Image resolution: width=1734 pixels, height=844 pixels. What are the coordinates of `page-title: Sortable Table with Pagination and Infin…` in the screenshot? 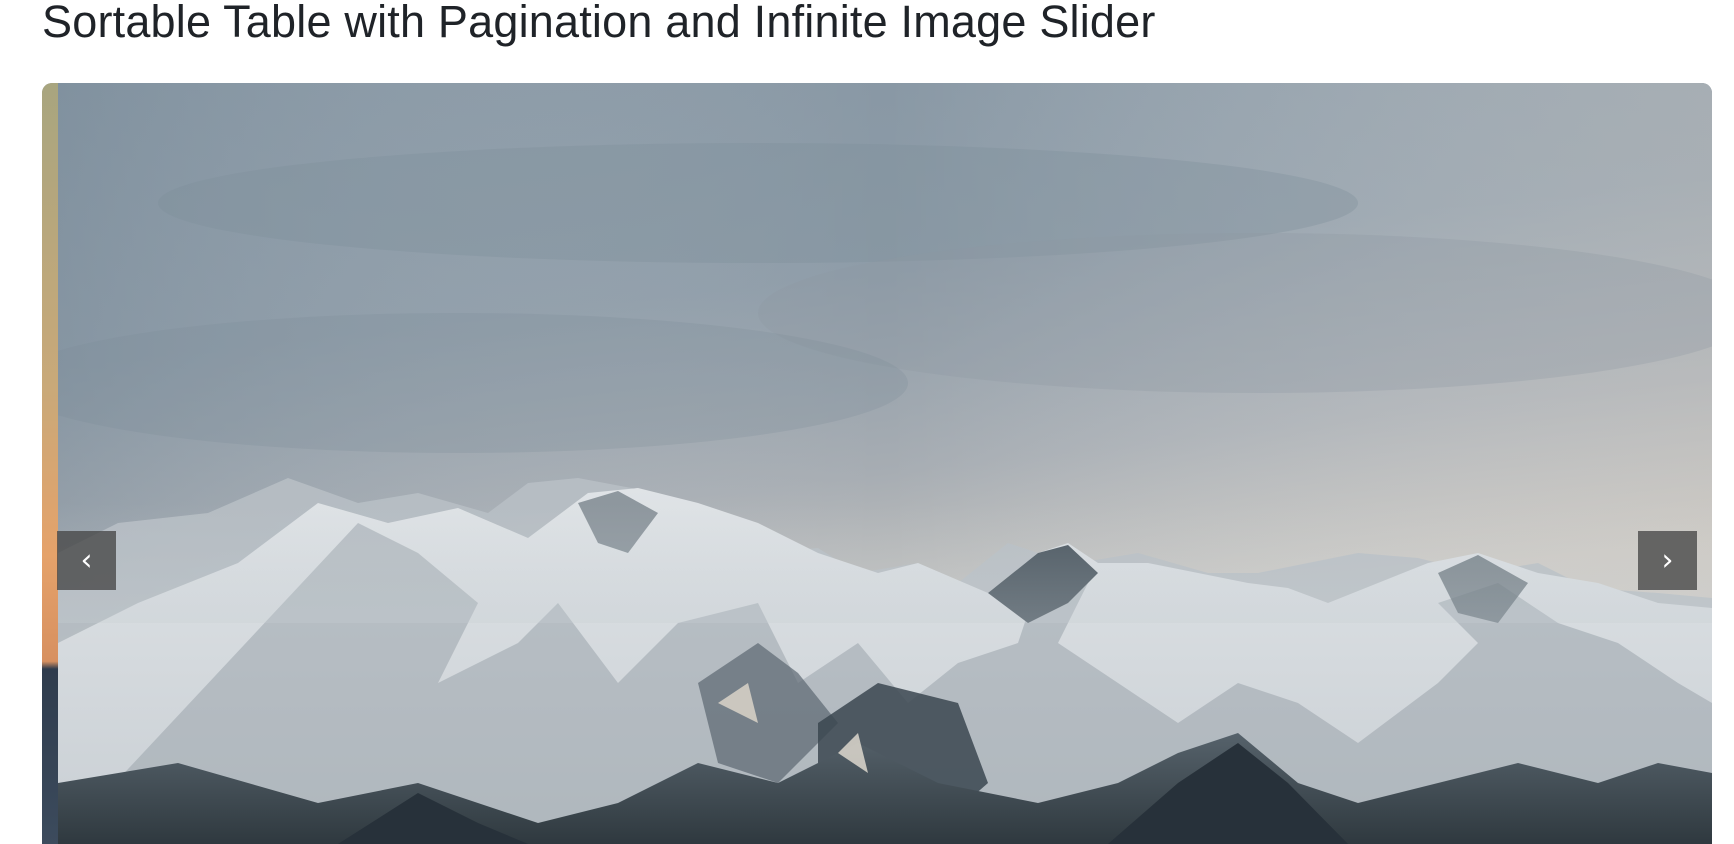 It's located at (599, 23).